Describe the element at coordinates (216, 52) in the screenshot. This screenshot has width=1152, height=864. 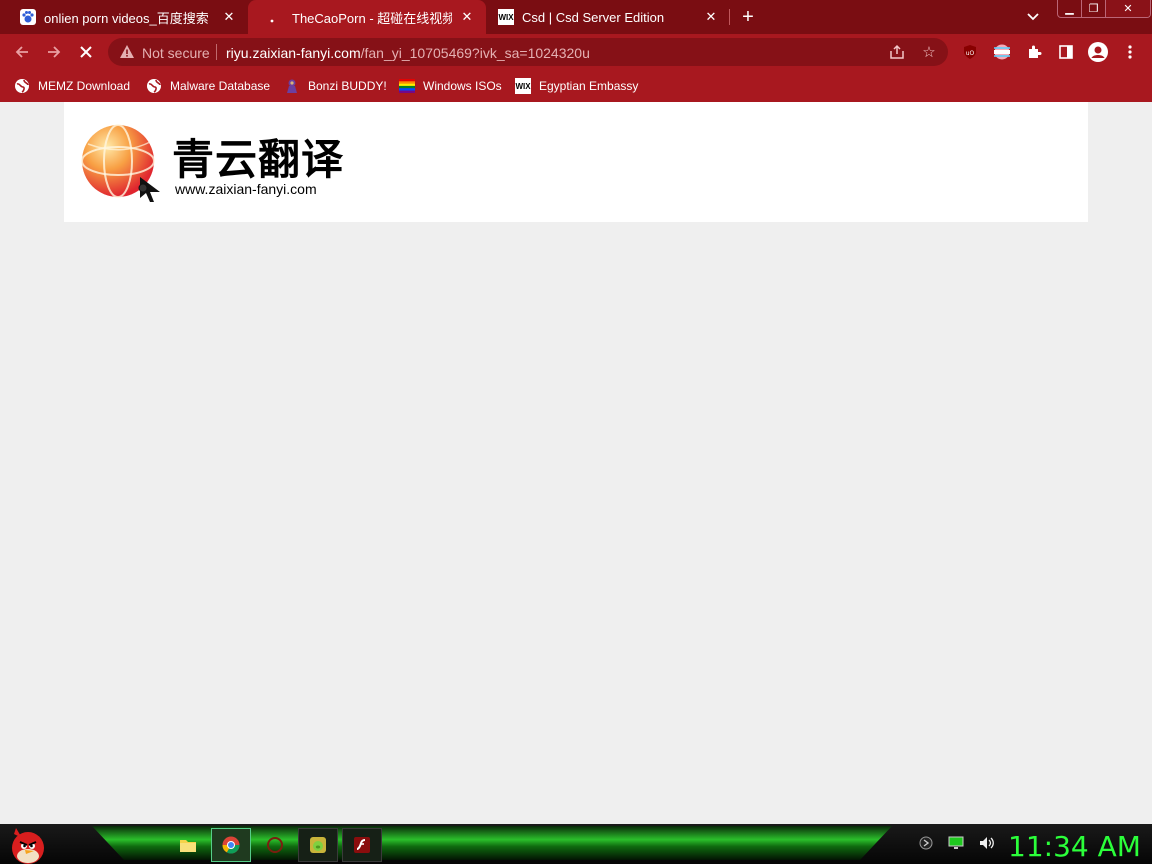
I see `omnibox-divider` at that location.